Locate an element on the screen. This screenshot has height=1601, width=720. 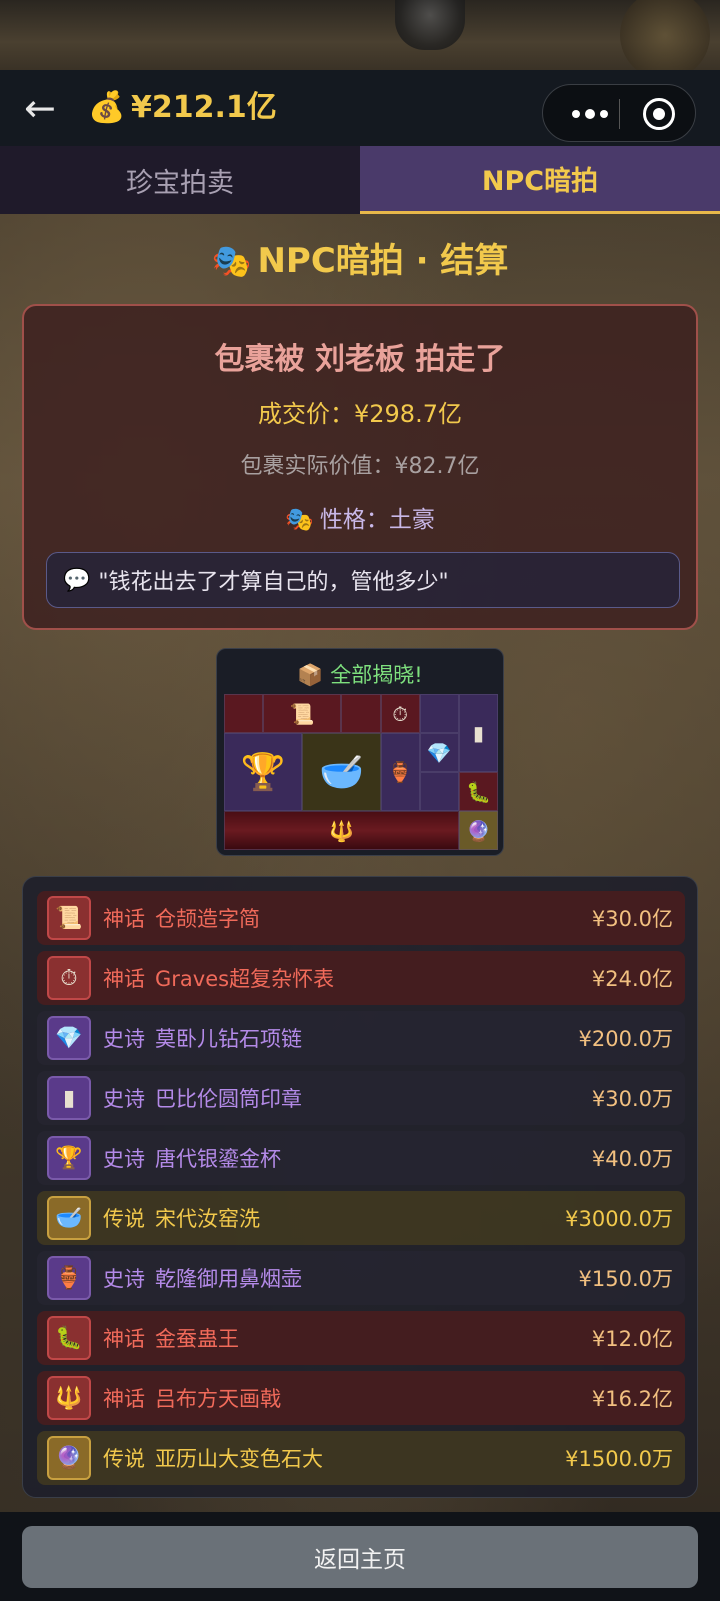
item-name: 唐代银鎏金杯 is located at coordinates (218, 1159).